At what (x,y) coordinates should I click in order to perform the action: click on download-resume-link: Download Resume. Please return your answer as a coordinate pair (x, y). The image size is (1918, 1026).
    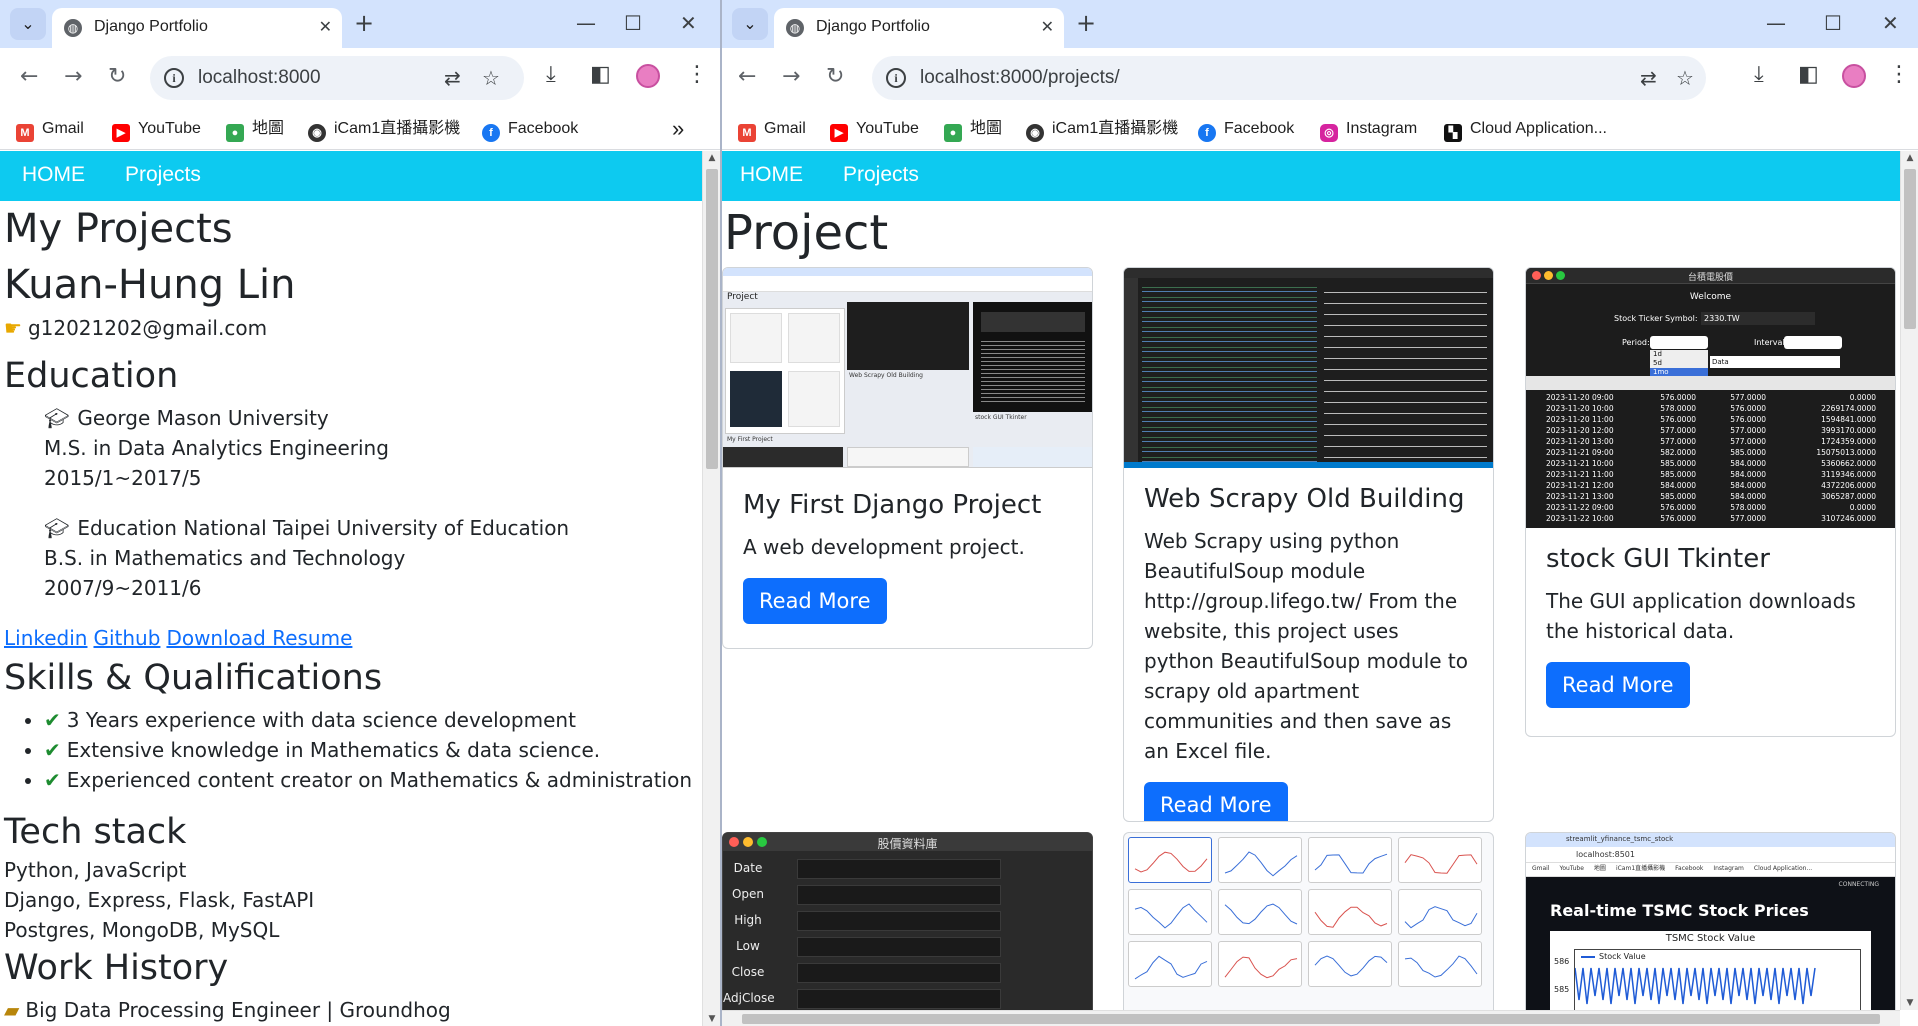
    Looking at the image, I should click on (259, 638).